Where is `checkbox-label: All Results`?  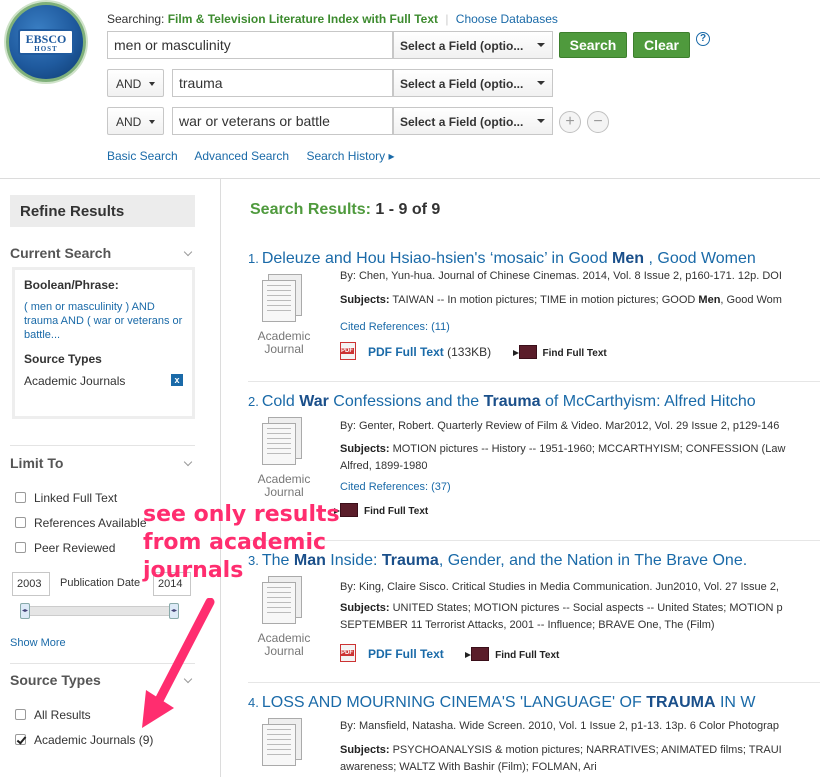
checkbox-label: All Results is located at coordinates (62, 715).